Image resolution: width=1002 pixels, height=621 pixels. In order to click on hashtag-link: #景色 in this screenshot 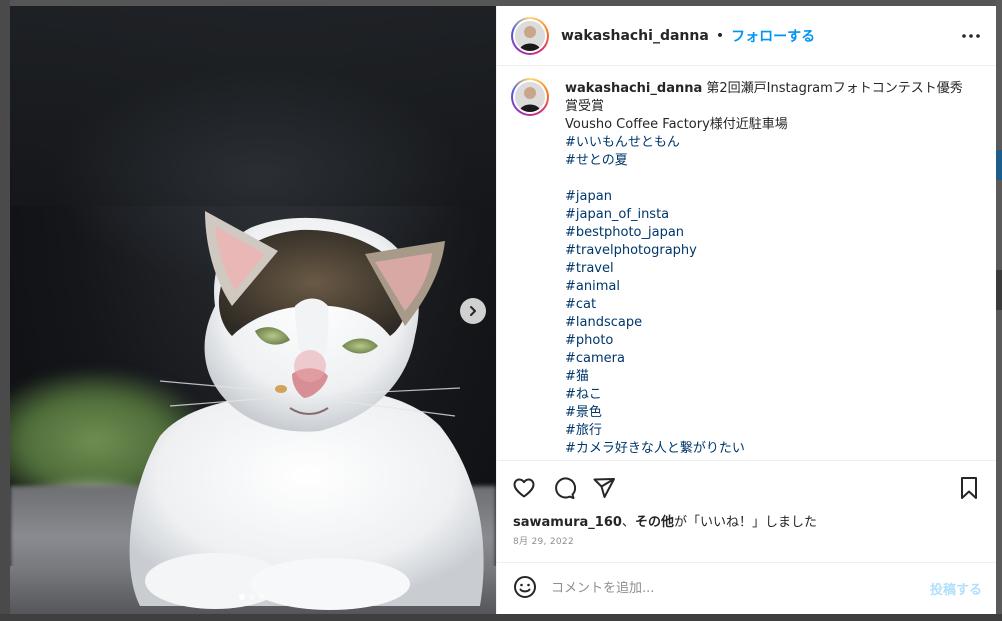, I will do `click(770, 413)`.